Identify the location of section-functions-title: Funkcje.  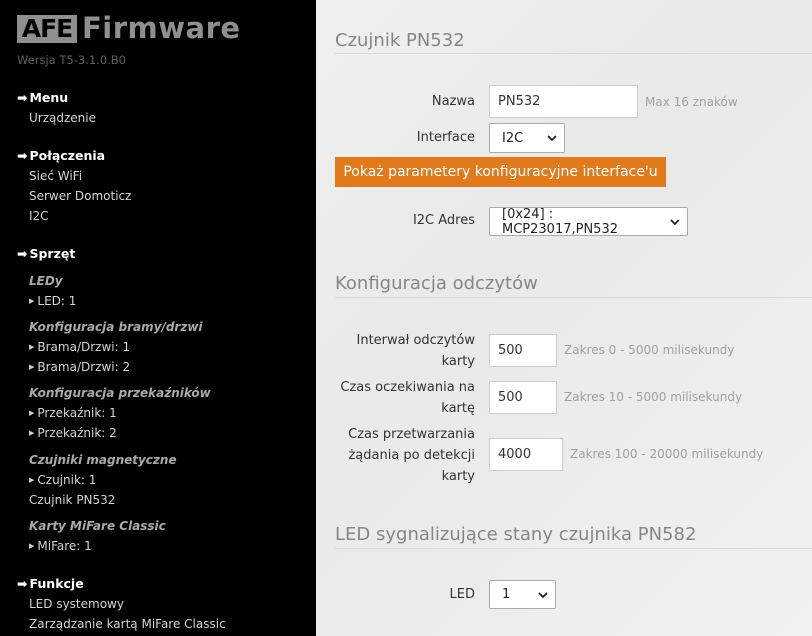
(56, 583).